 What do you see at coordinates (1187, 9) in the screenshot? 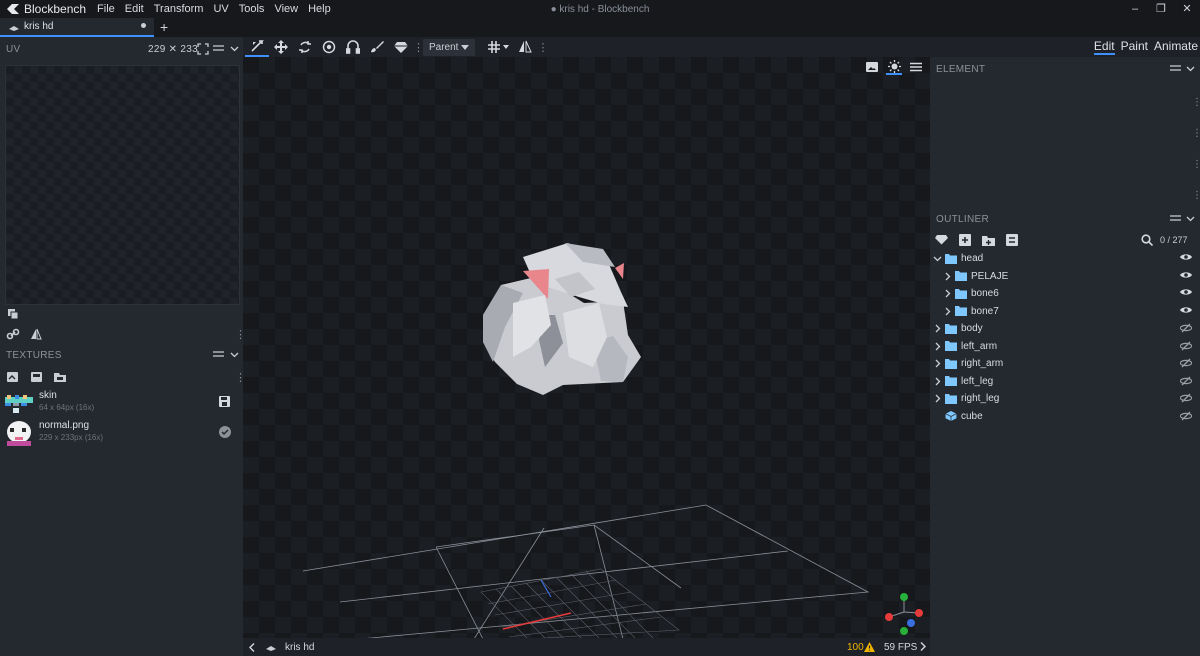
I see `close-button: ✕` at bounding box center [1187, 9].